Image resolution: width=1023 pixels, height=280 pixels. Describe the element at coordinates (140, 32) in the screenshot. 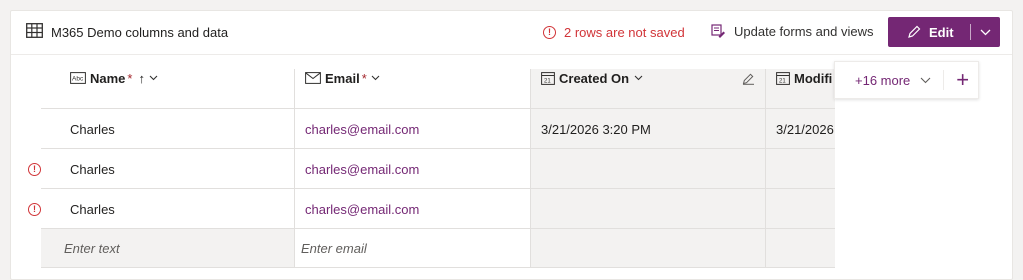

I see `table-title: M365 Demo columns and data` at that location.